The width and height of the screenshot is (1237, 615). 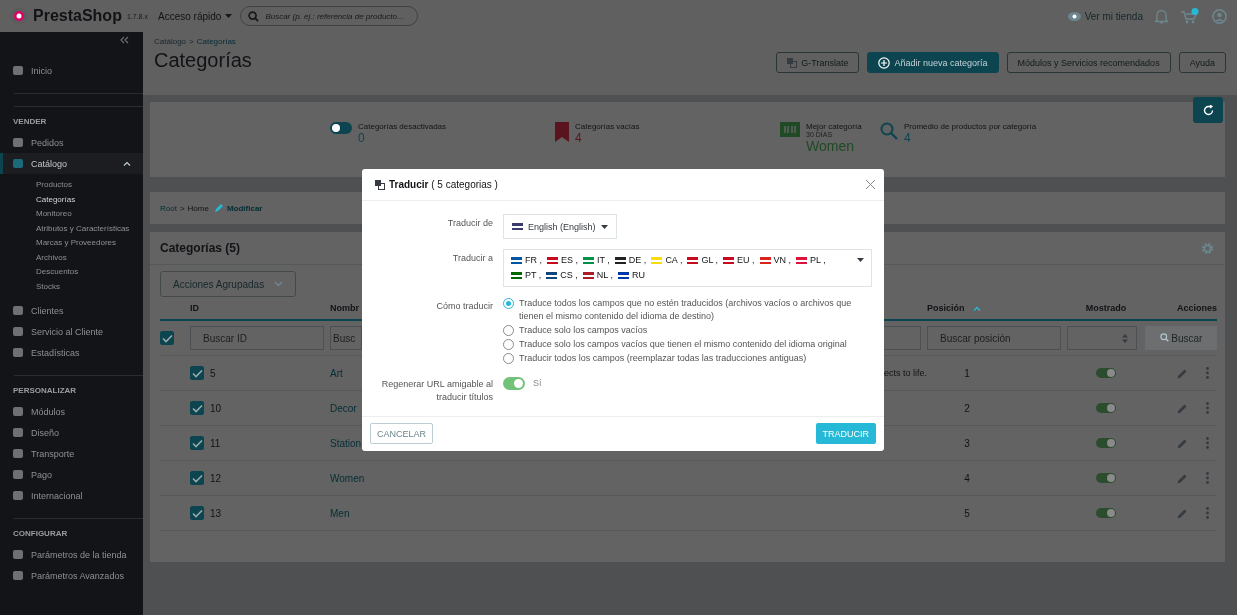 What do you see at coordinates (124, 40) in the screenshot?
I see `collapse-icon` at bounding box center [124, 40].